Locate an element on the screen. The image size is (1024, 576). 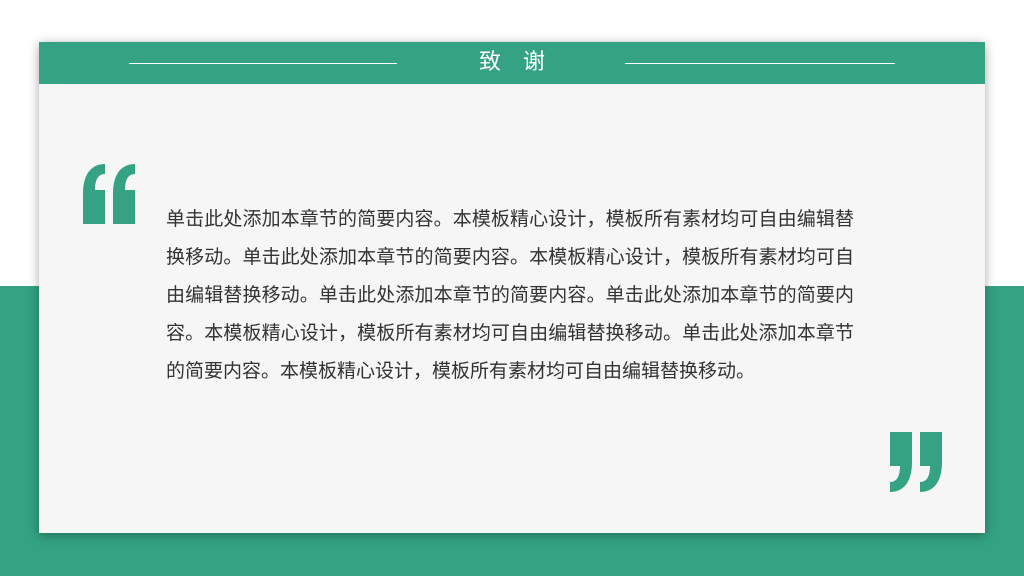
header-bar: 致谢 is located at coordinates (512, 63).